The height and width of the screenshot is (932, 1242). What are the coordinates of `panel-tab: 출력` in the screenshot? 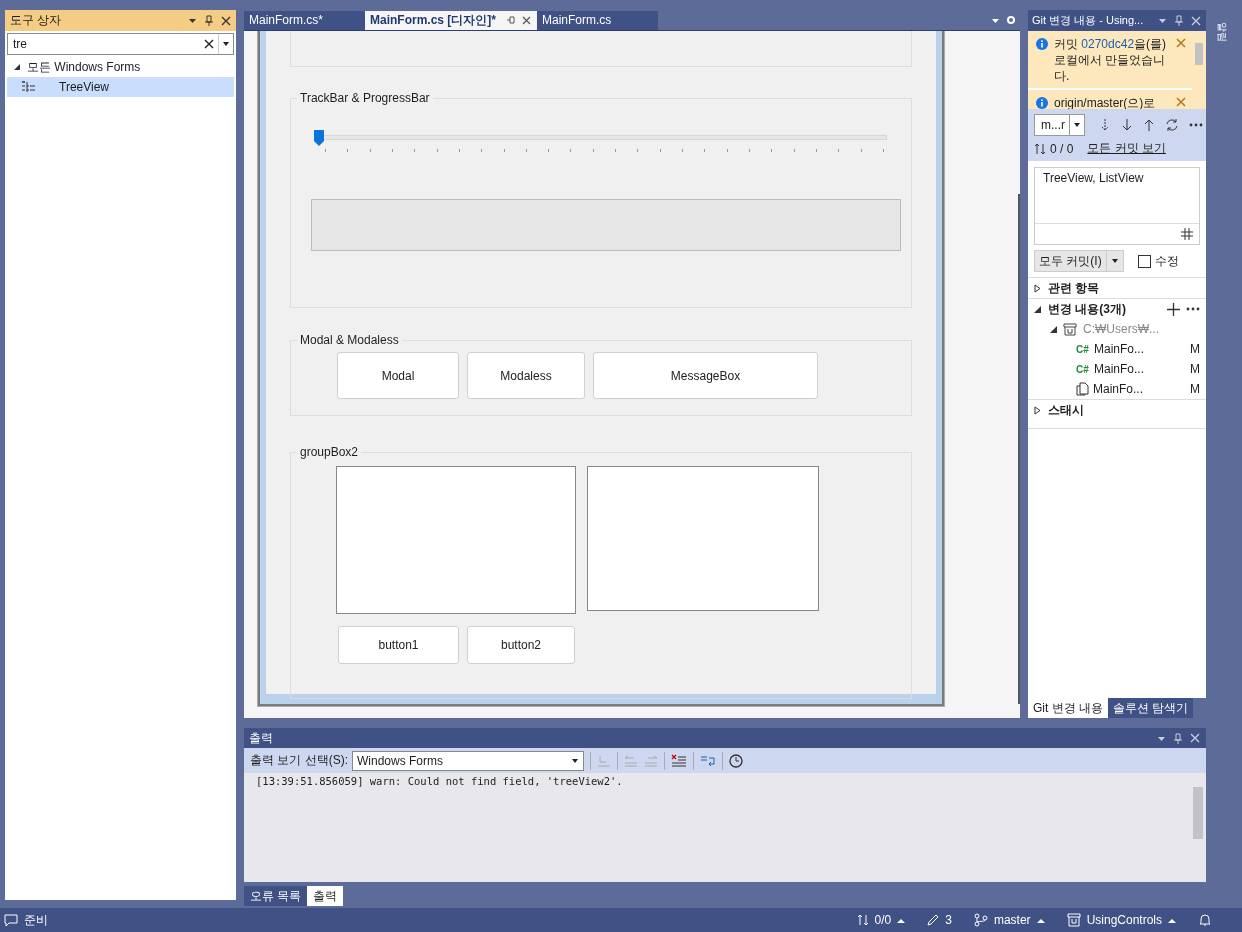 It's located at (325, 896).